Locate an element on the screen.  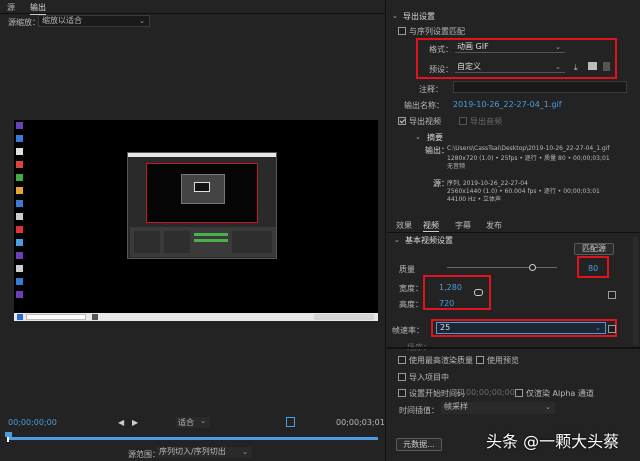
range-value: 序列切入/序列切出 is located at coordinates (192, 451).